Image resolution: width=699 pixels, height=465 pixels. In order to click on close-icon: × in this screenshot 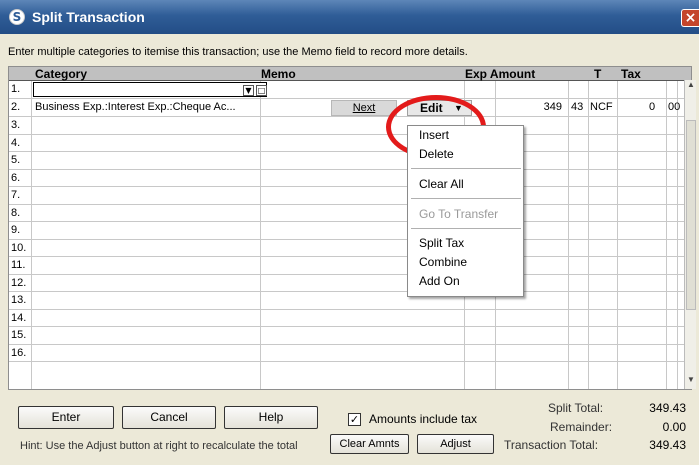, I will do `click(690, 18)`.